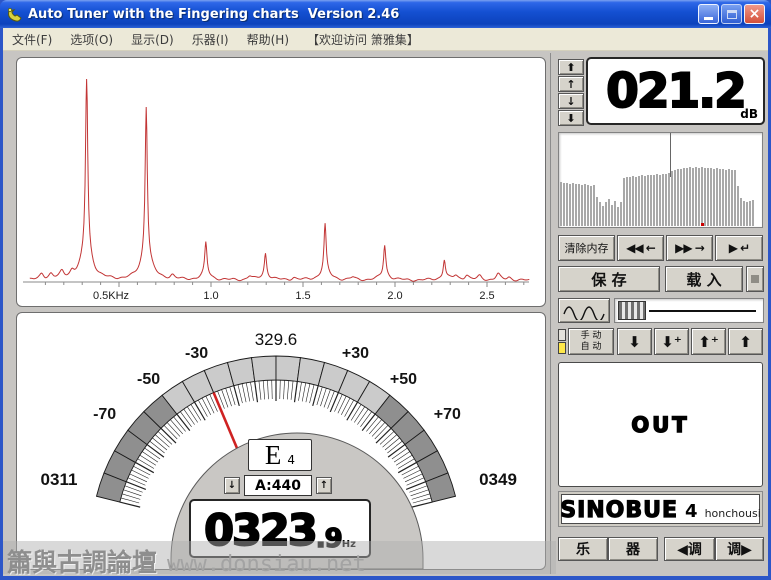 This screenshot has width=771, height=580. What do you see at coordinates (261, 531) in the screenshot?
I see `frequency-integer: 0323` at bounding box center [261, 531].